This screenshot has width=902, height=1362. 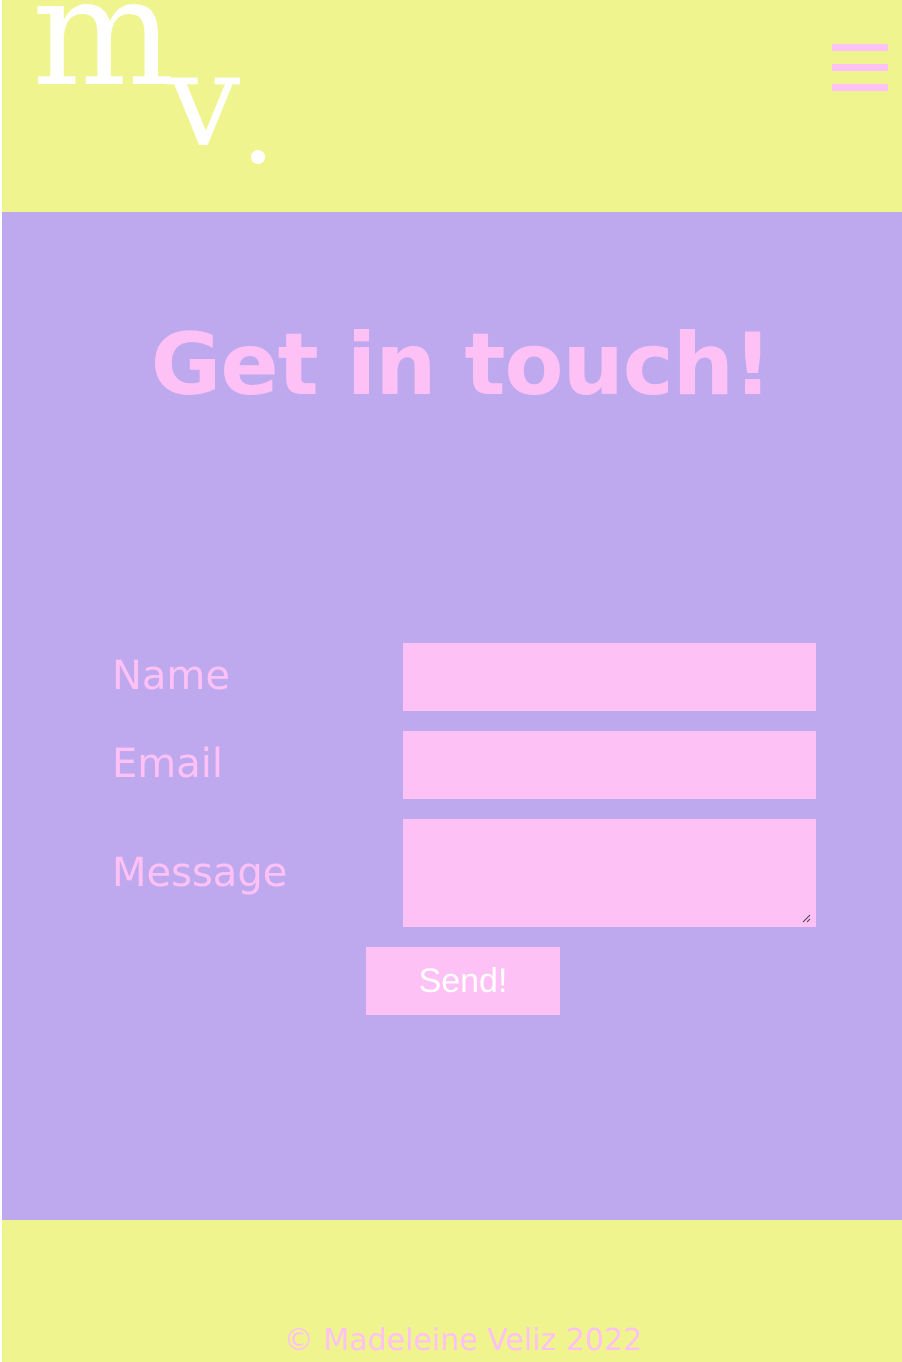 What do you see at coordinates (463, 981) in the screenshot?
I see `send-button: Send!` at bounding box center [463, 981].